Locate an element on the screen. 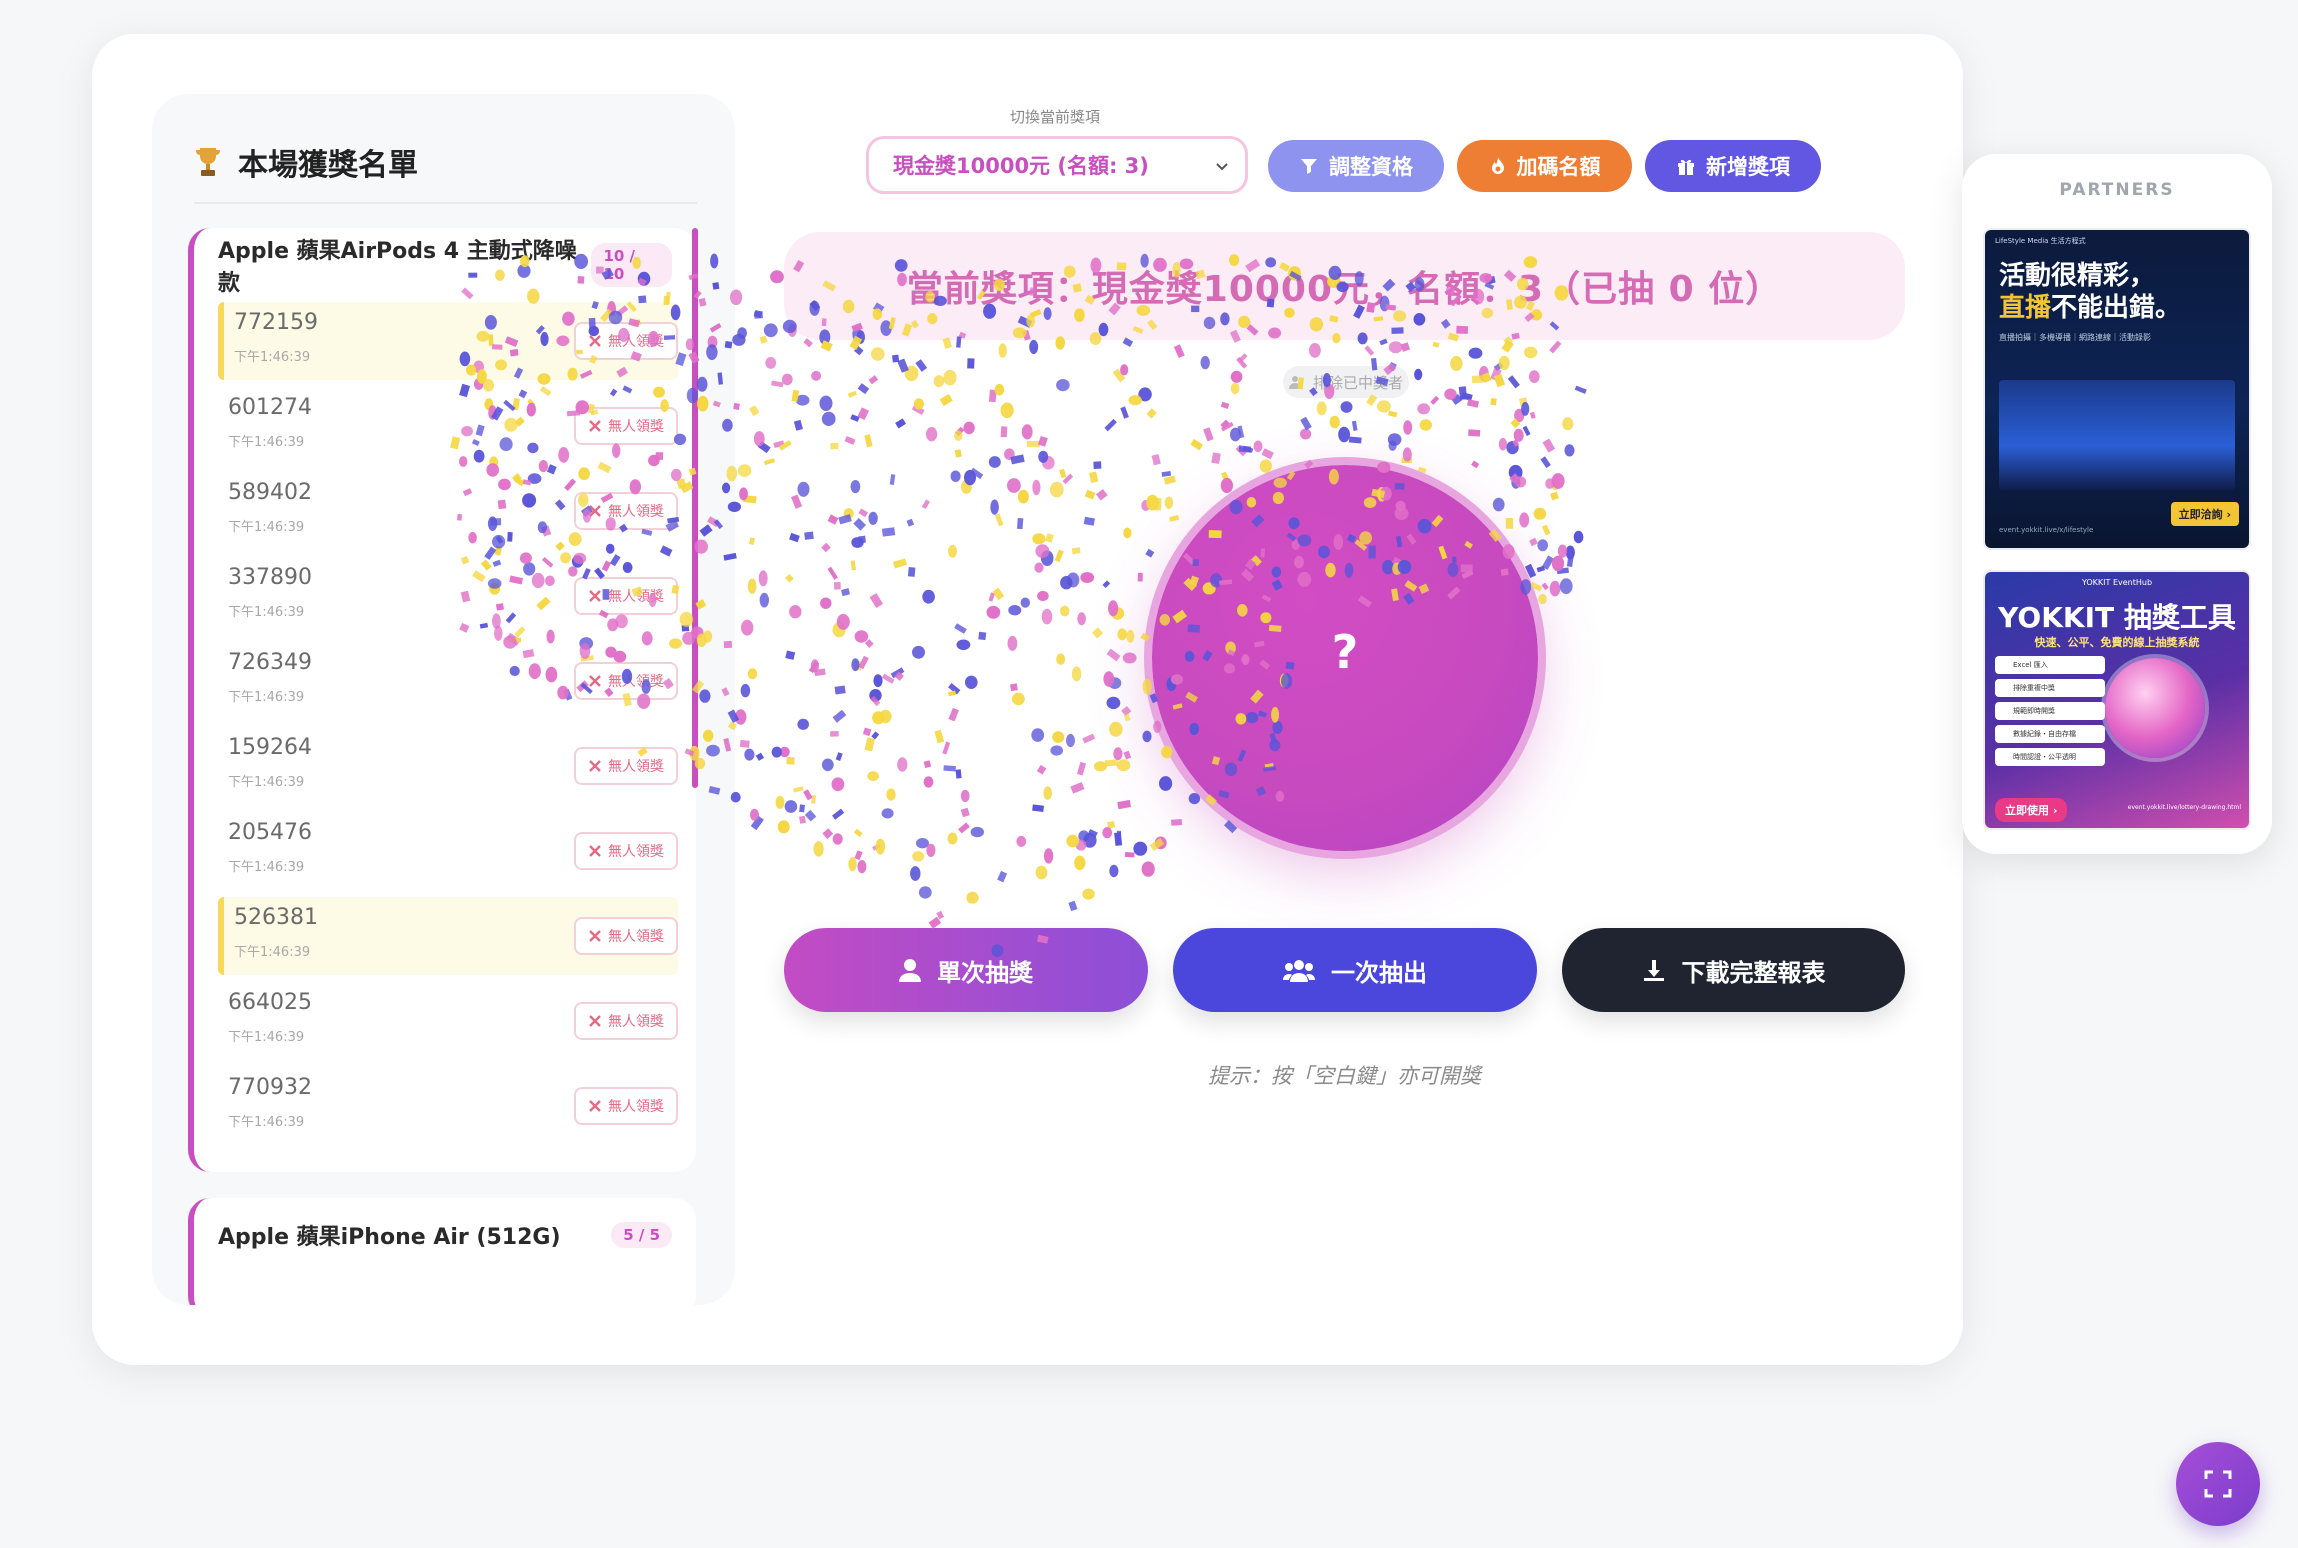 This screenshot has width=2298, height=1548. winner-id: 337890 is located at coordinates (270, 577).